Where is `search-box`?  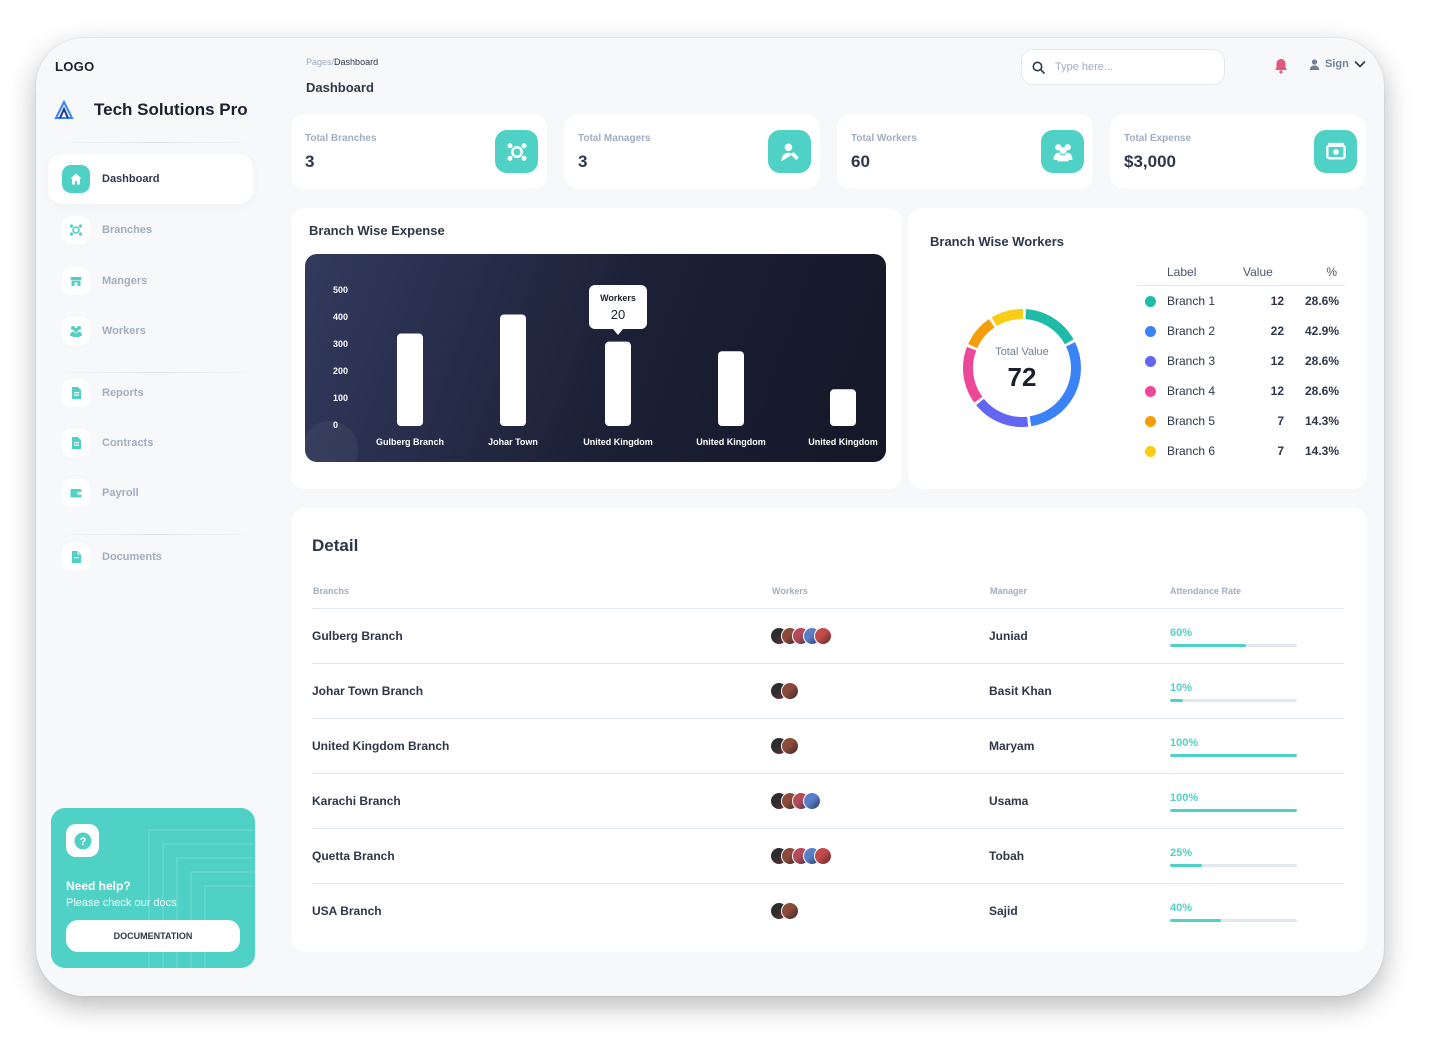 search-box is located at coordinates (1123, 67).